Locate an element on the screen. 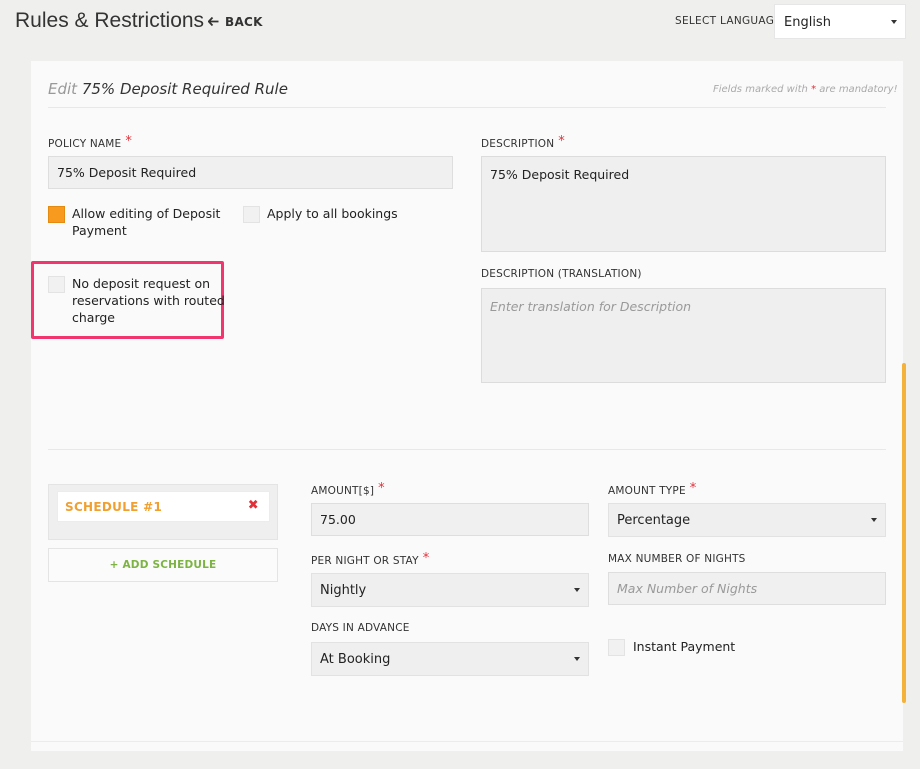  schedule-item-label: SCHEDULE #1 is located at coordinates (114, 507).